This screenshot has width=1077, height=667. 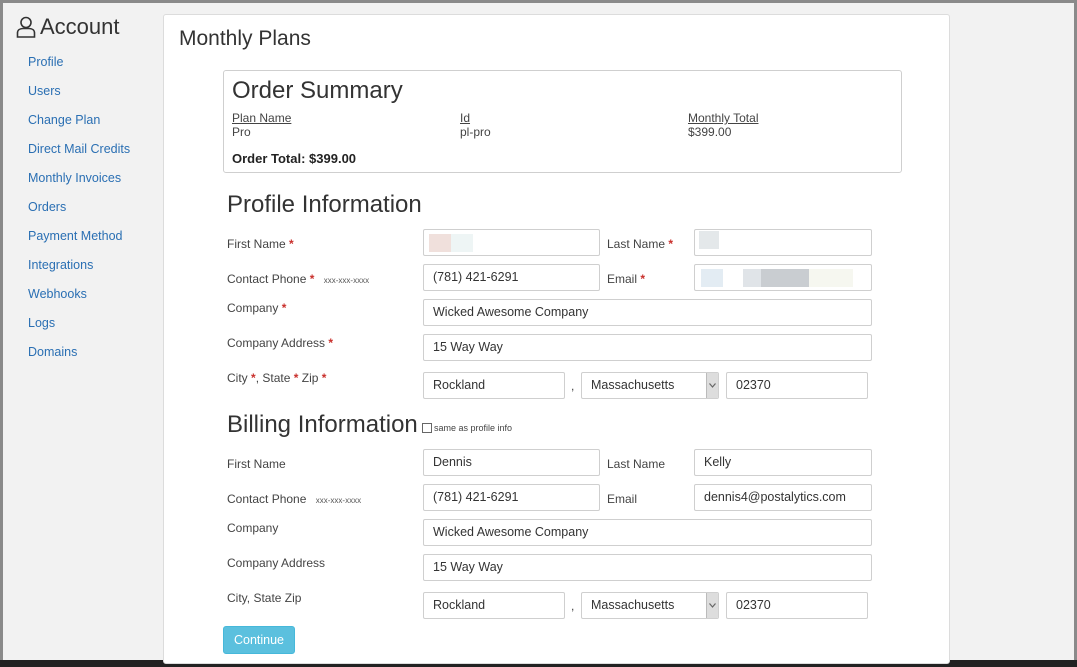 What do you see at coordinates (511, 497) in the screenshot?
I see `billing-phone-input: (781) 421-6291` at bounding box center [511, 497].